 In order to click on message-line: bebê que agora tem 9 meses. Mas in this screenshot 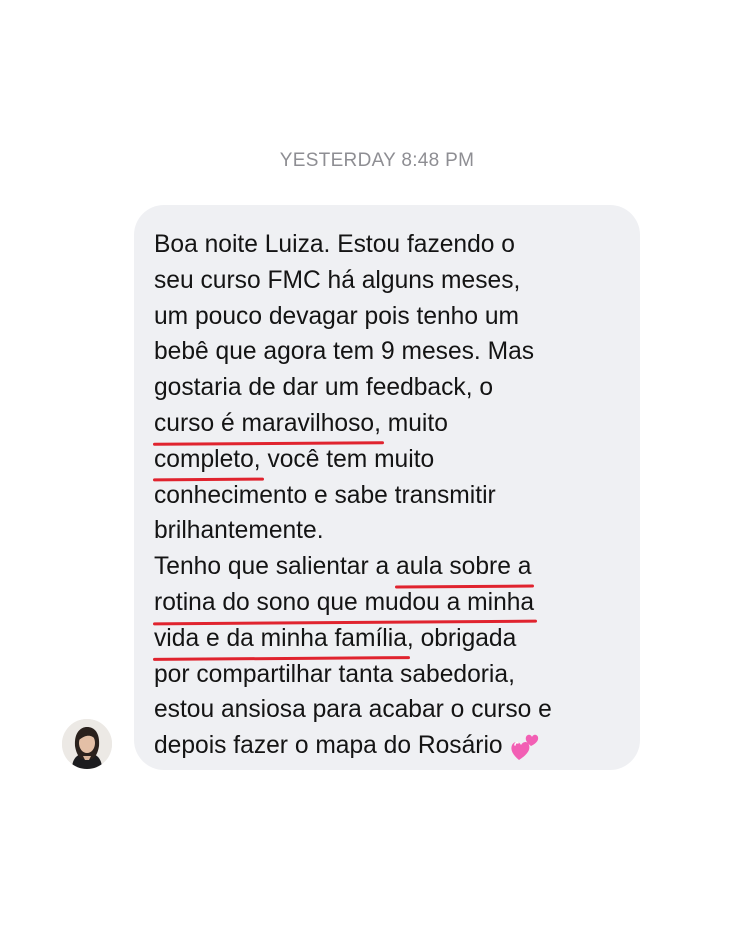, I will do `click(344, 352)`.